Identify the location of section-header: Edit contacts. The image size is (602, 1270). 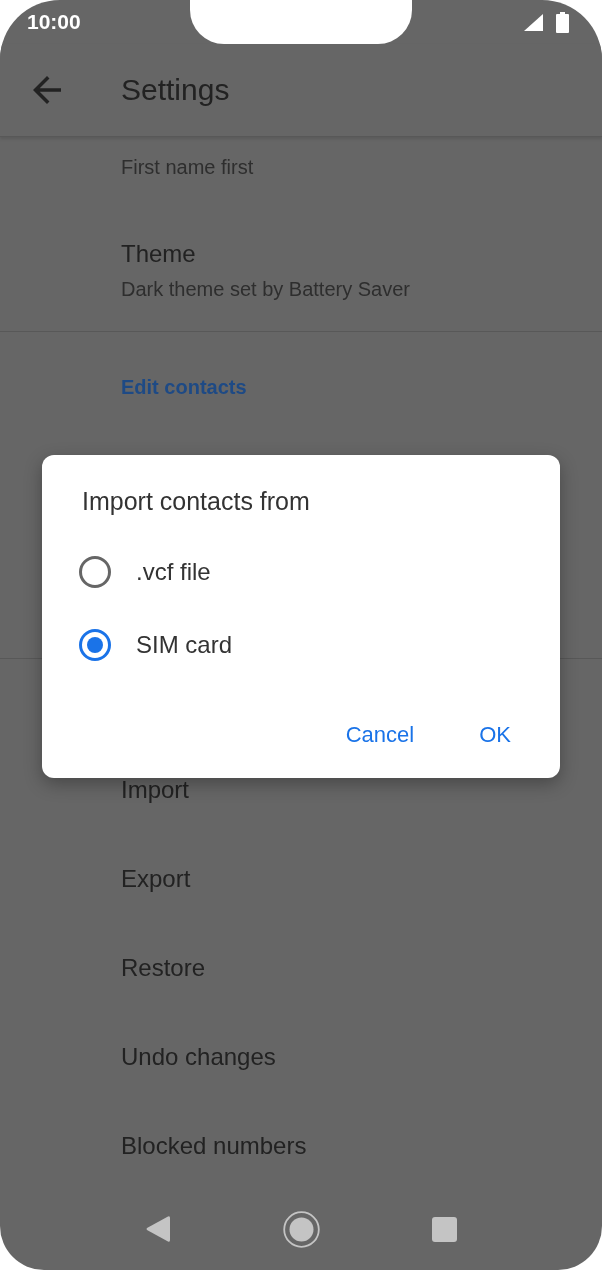
(184, 387).